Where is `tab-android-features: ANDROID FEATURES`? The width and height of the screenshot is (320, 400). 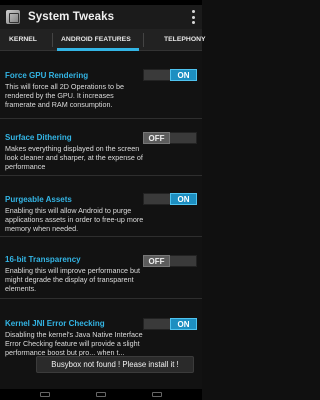 tab-android-features: ANDROID FEATURES is located at coordinates (96, 39).